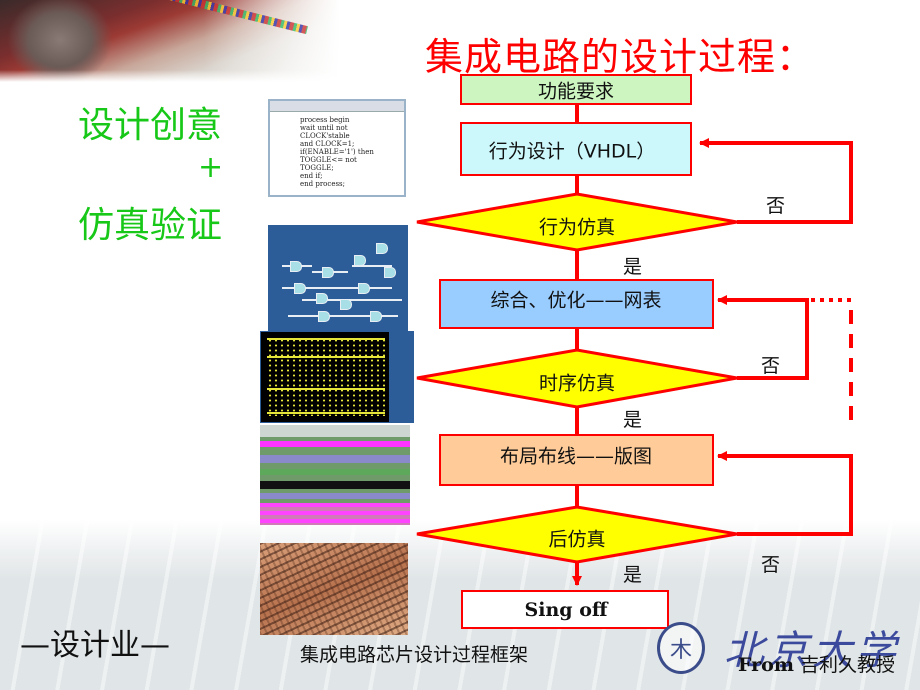 This screenshot has height=690, width=920. Describe the element at coordinates (576, 91) in the screenshot. I see `label-function-requirements: 功能要求` at that location.